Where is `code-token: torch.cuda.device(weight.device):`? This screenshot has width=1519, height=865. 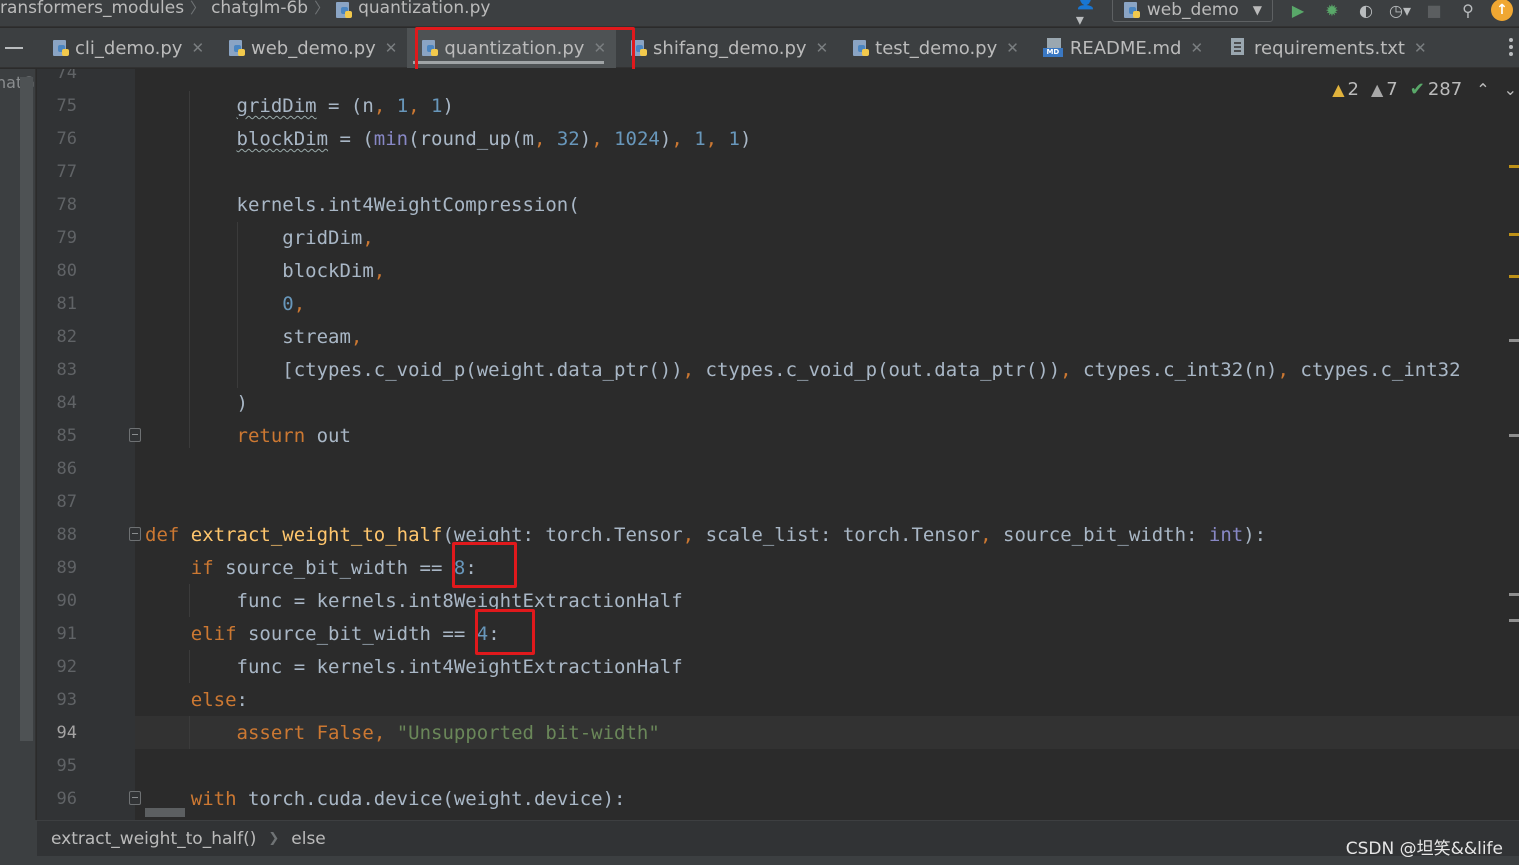
code-token: torch.cuda.device(weight.device): is located at coordinates (431, 799).